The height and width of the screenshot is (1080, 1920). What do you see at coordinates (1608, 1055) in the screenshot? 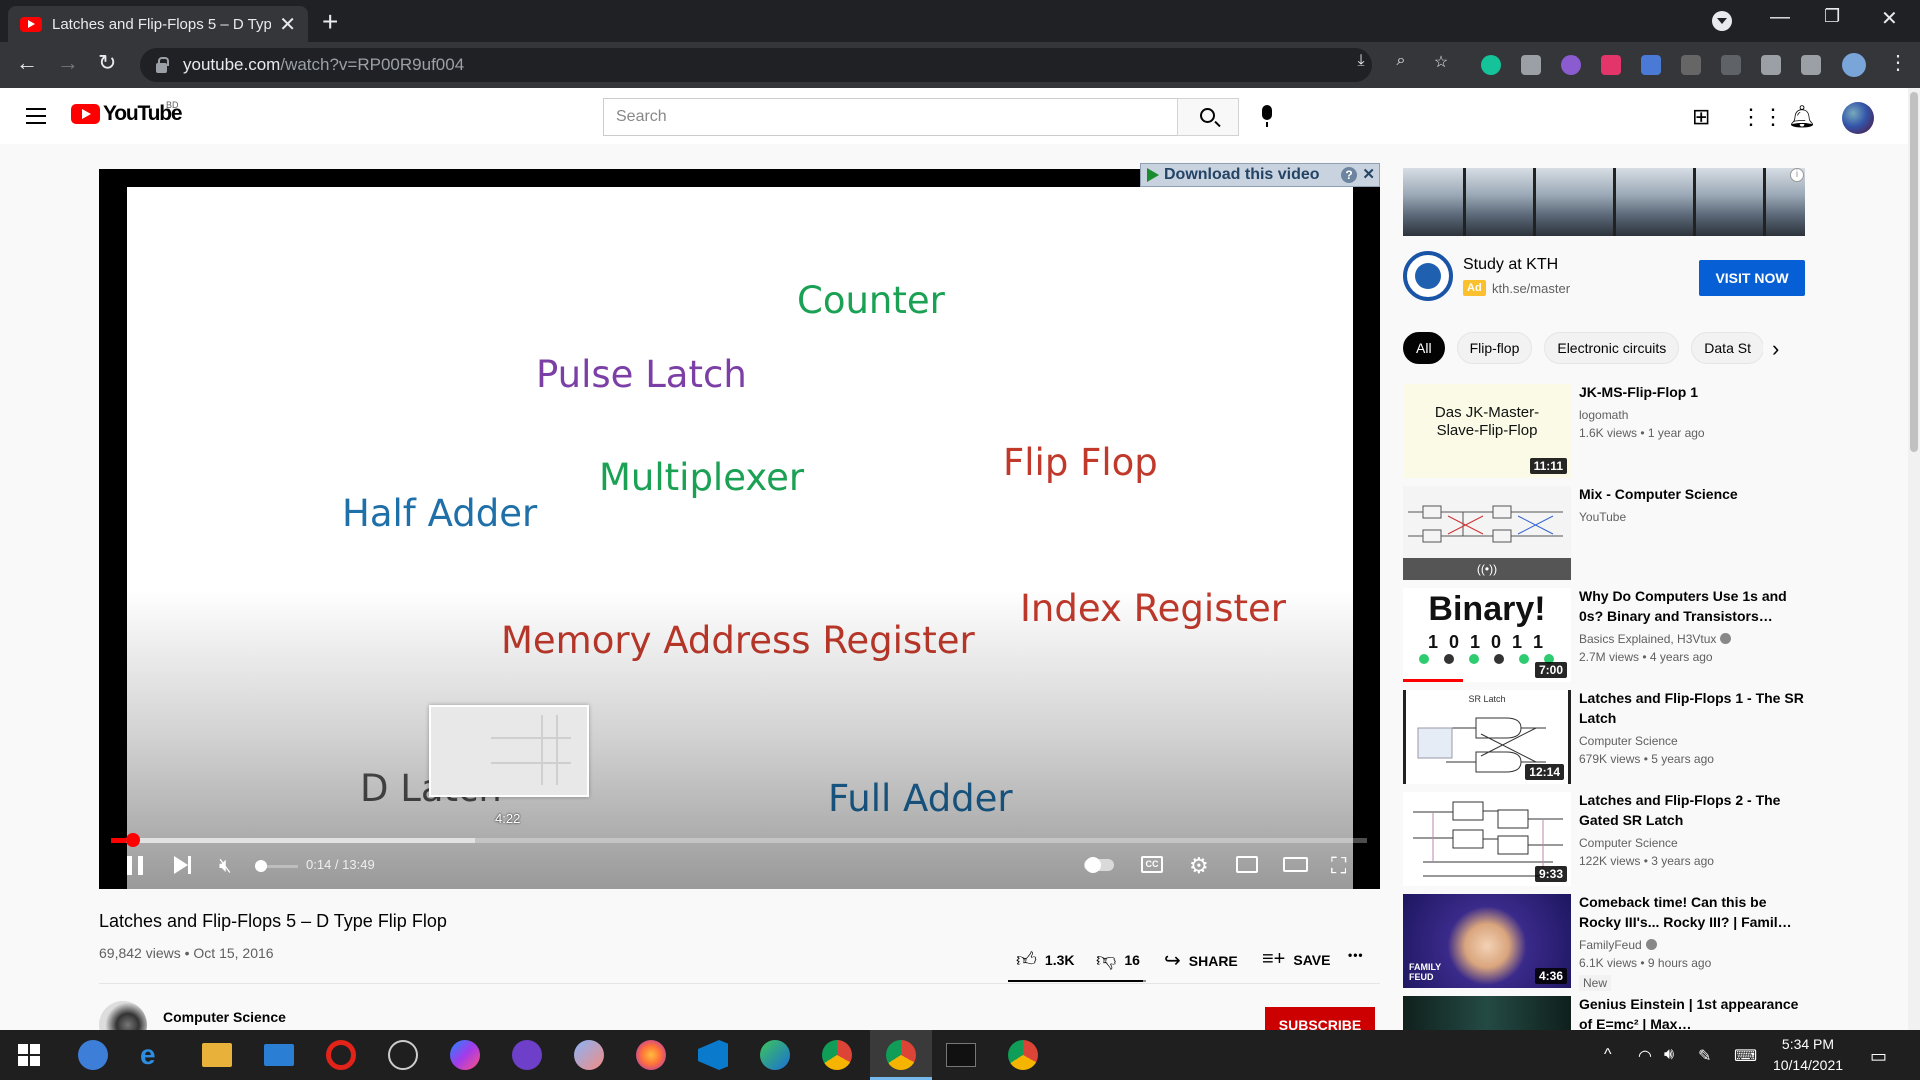
I see `tray-chevron-up-icon: ^` at bounding box center [1608, 1055].